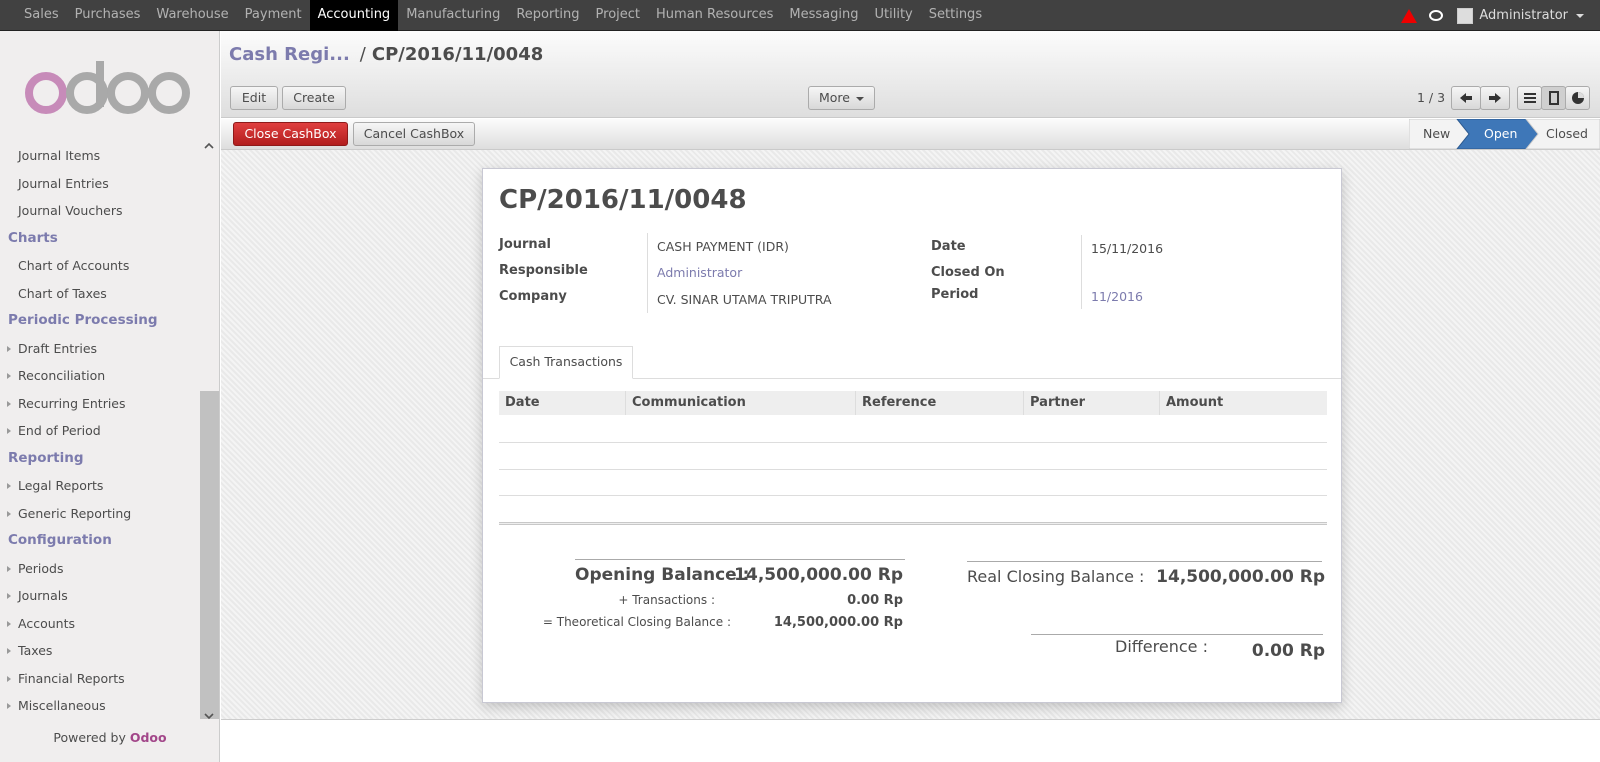  I want to click on column-header: Amount, so click(1243, 403).